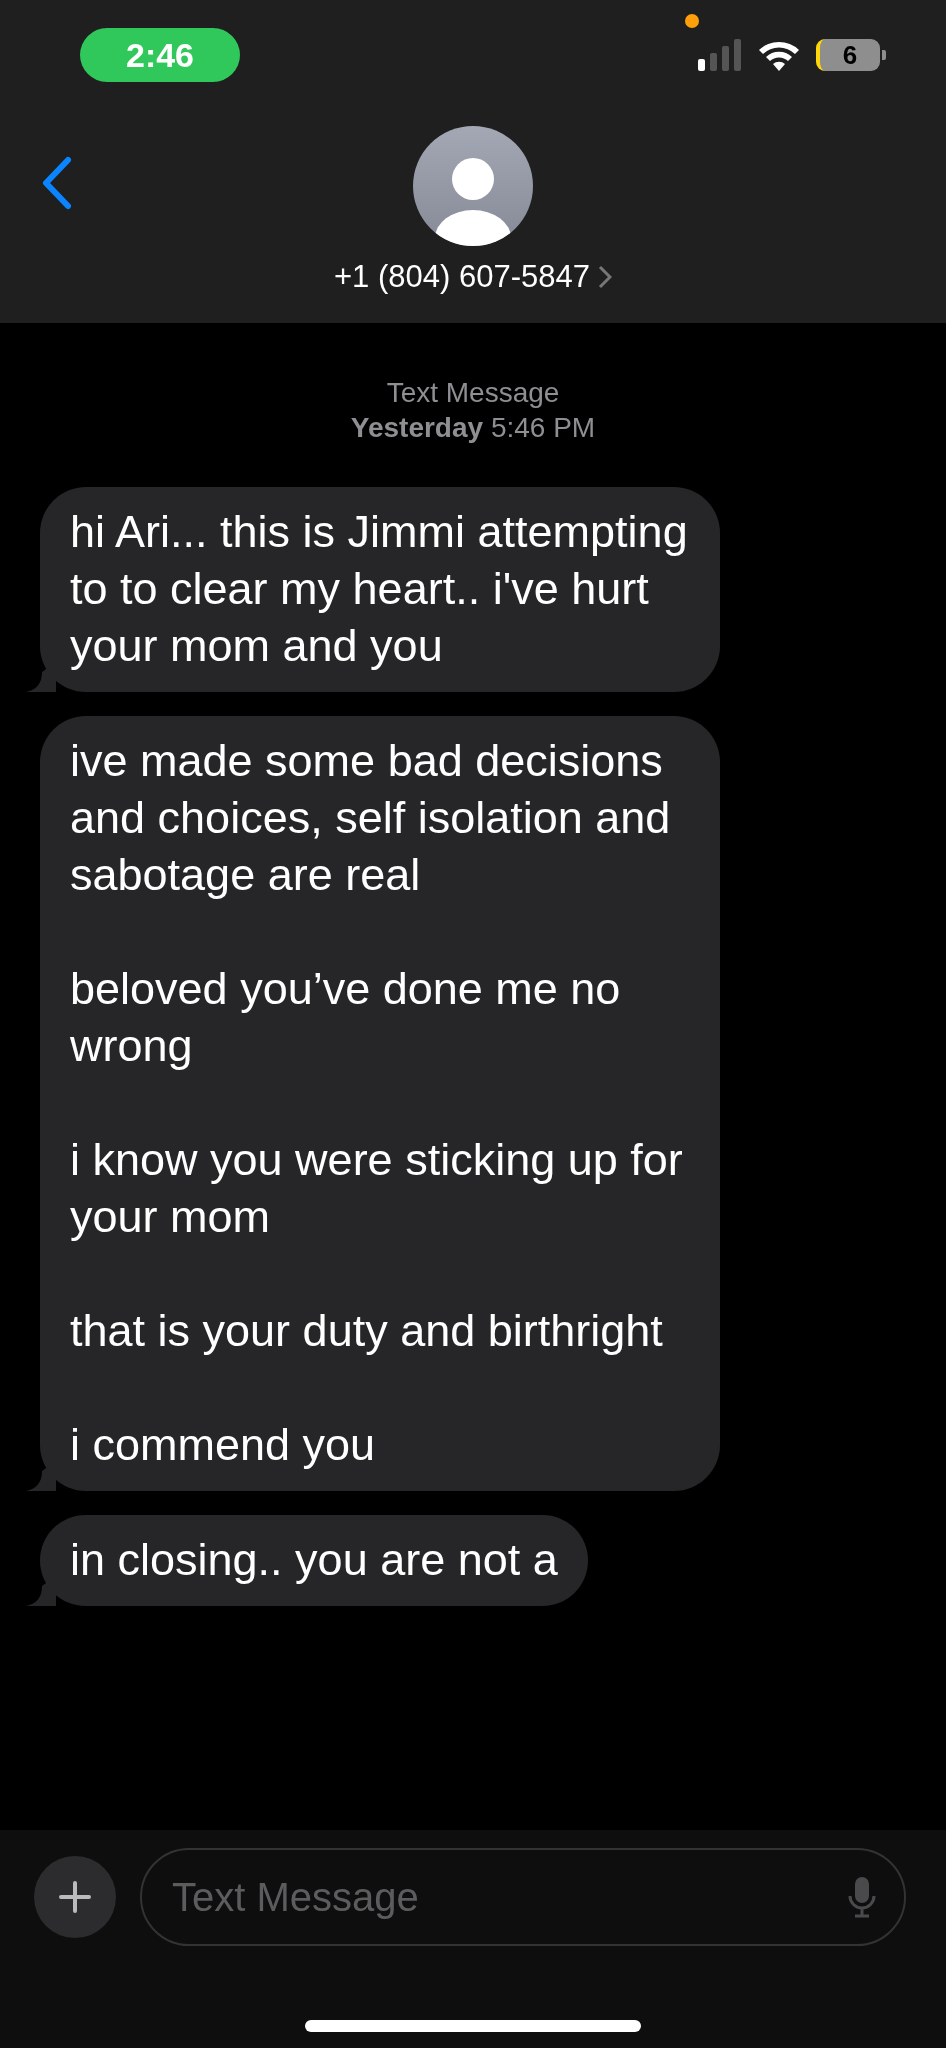 The height and width of the screenshot is (2048, 946). Describe the element at coordinates (346, 1017) in the screenshot. I see `message-text: beloved you’ve done me no wrong` at that location.